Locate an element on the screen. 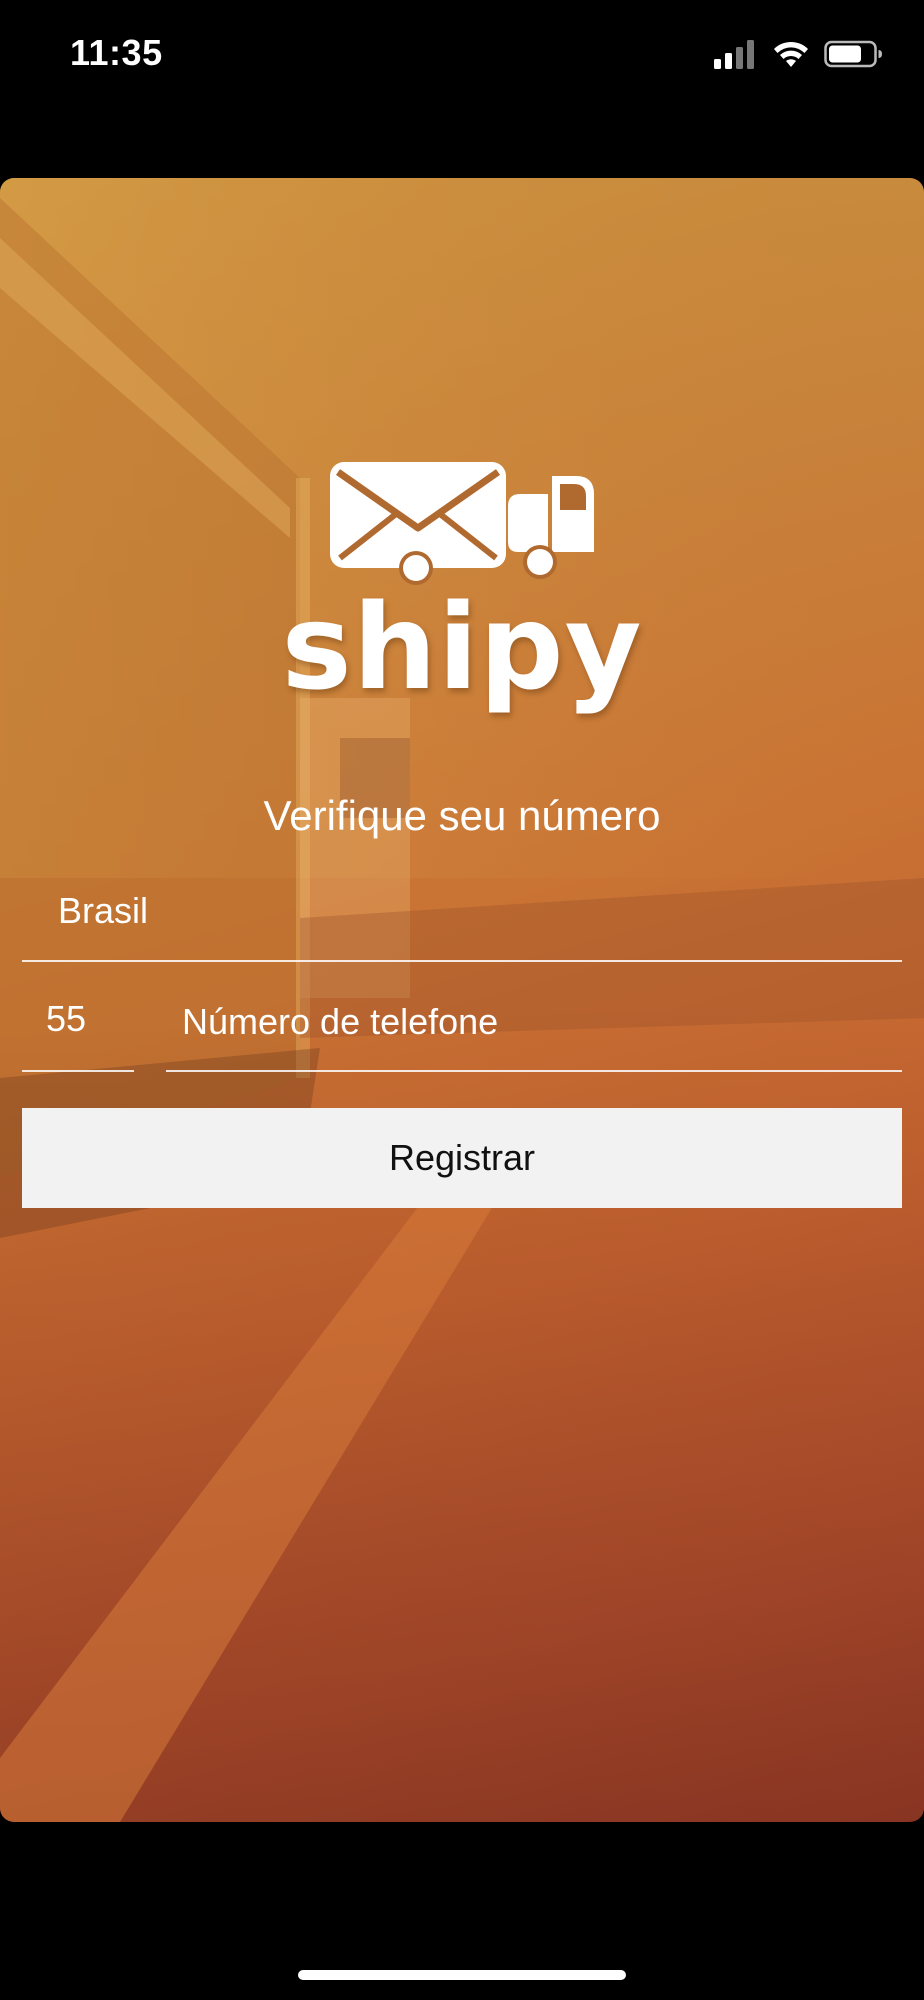 This screenshot has width=924, height=2000. status-icons is located at coordinates (799, 56).